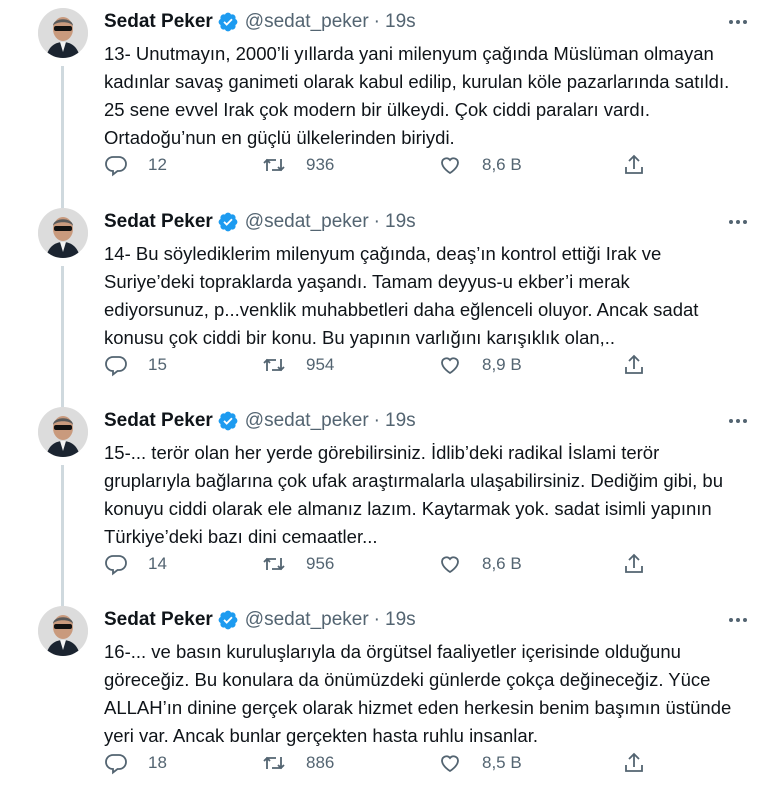 This screenshot has width=778, height=794. I want to click on reply-count: 12, so click(157, 164).